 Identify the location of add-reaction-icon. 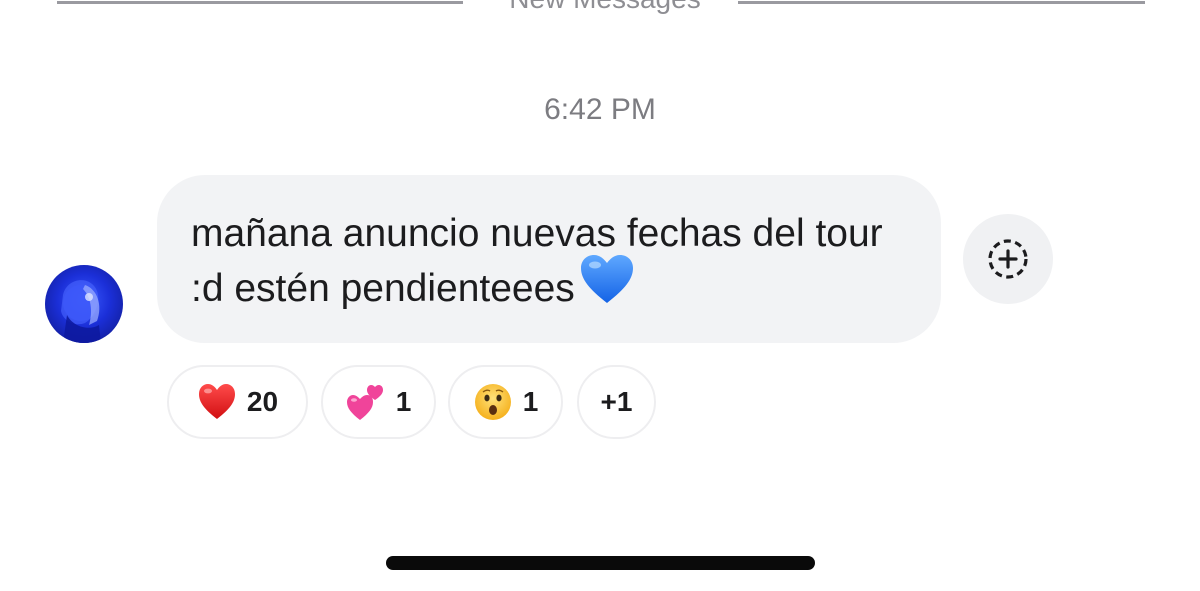
(1008, 259).